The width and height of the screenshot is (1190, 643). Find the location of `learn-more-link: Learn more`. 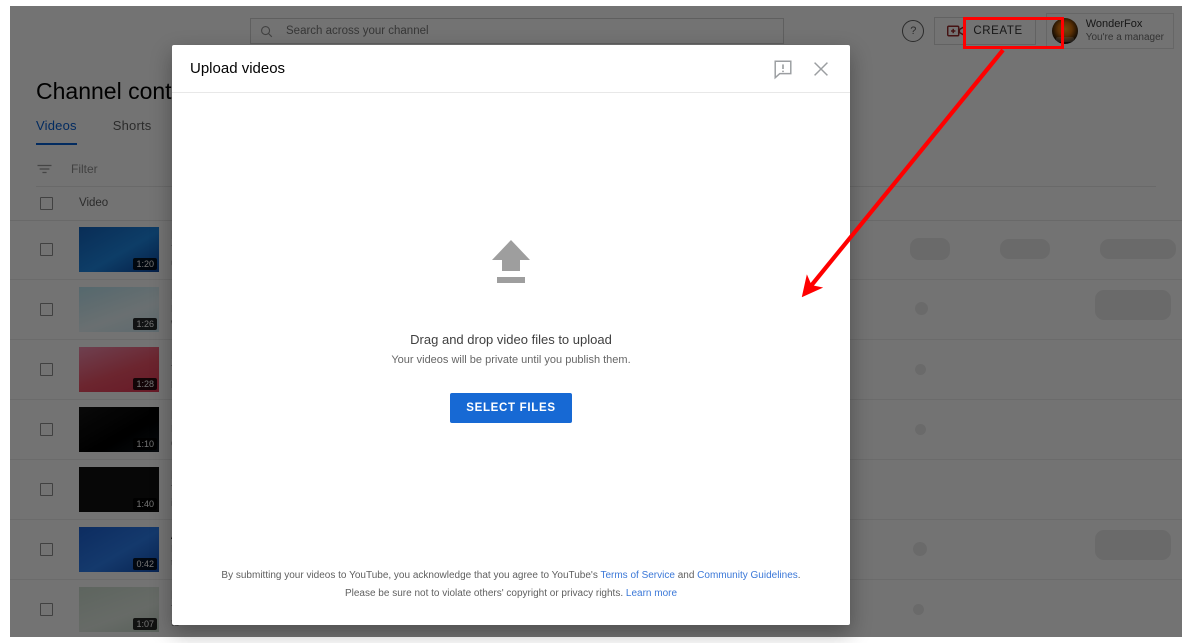

learn-more-link: Learn more is located at coordinates (651, 593).